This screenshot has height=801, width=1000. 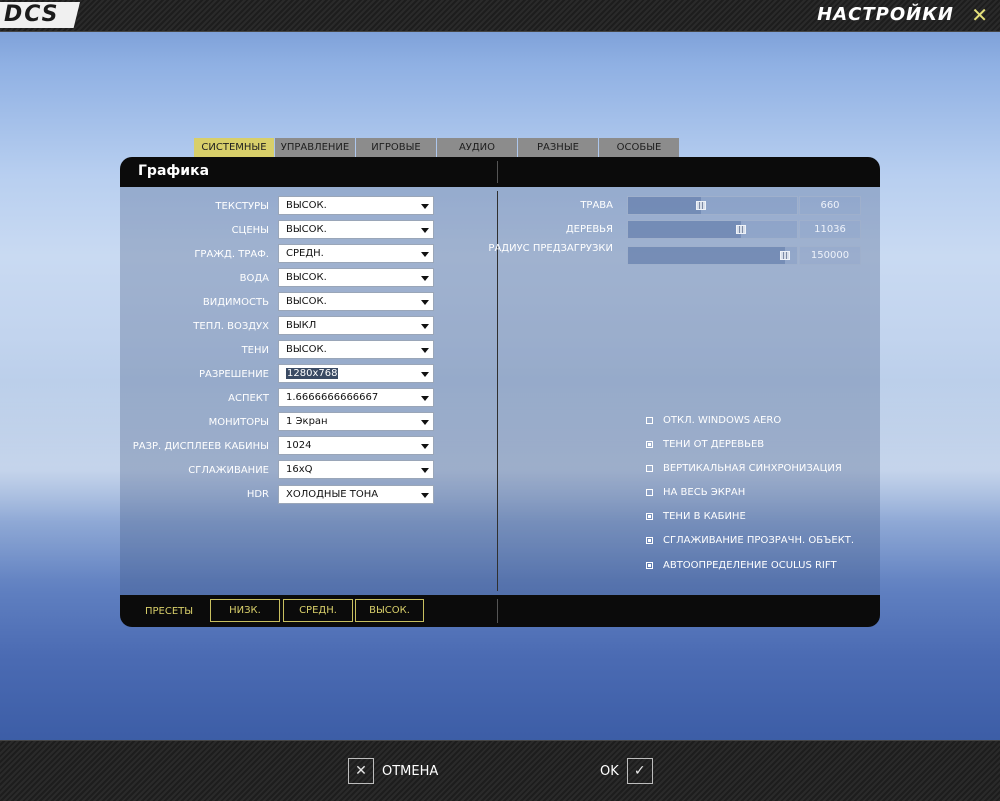 What do you see at coordinates (558, 147) in the screenshot?
I see `tab-misc: РАЗНЫЕ` at bounding box center [558, 147].